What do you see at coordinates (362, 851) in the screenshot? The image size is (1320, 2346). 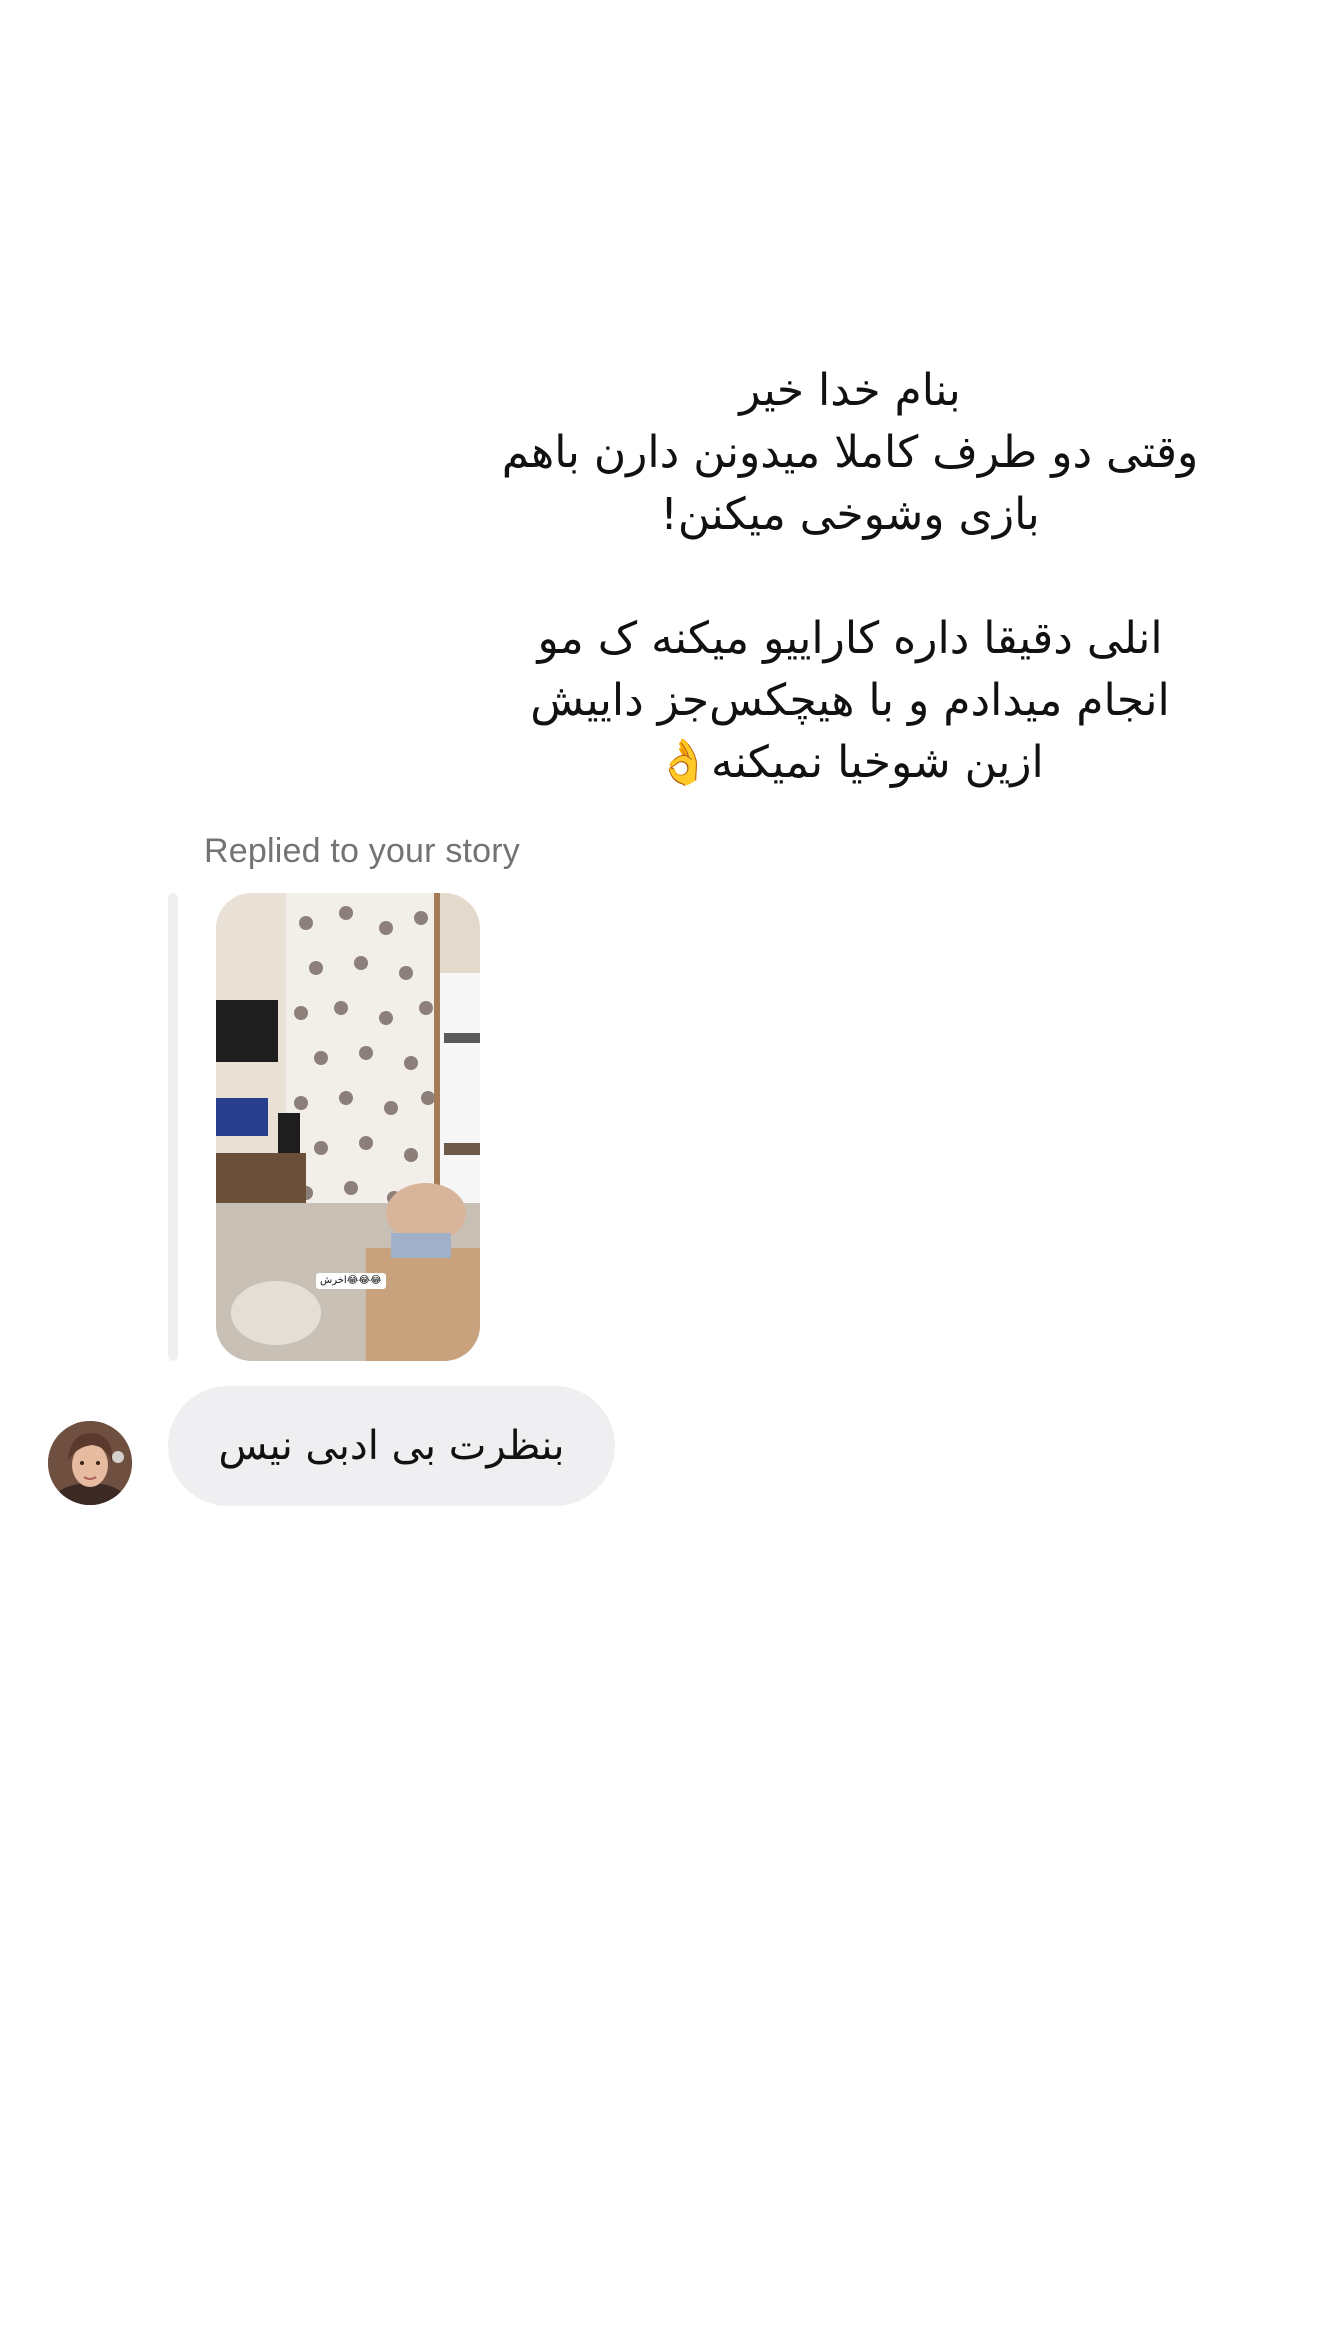 I see `replied-to-story-label: Replied to your story` at bounding box center [362, 851].